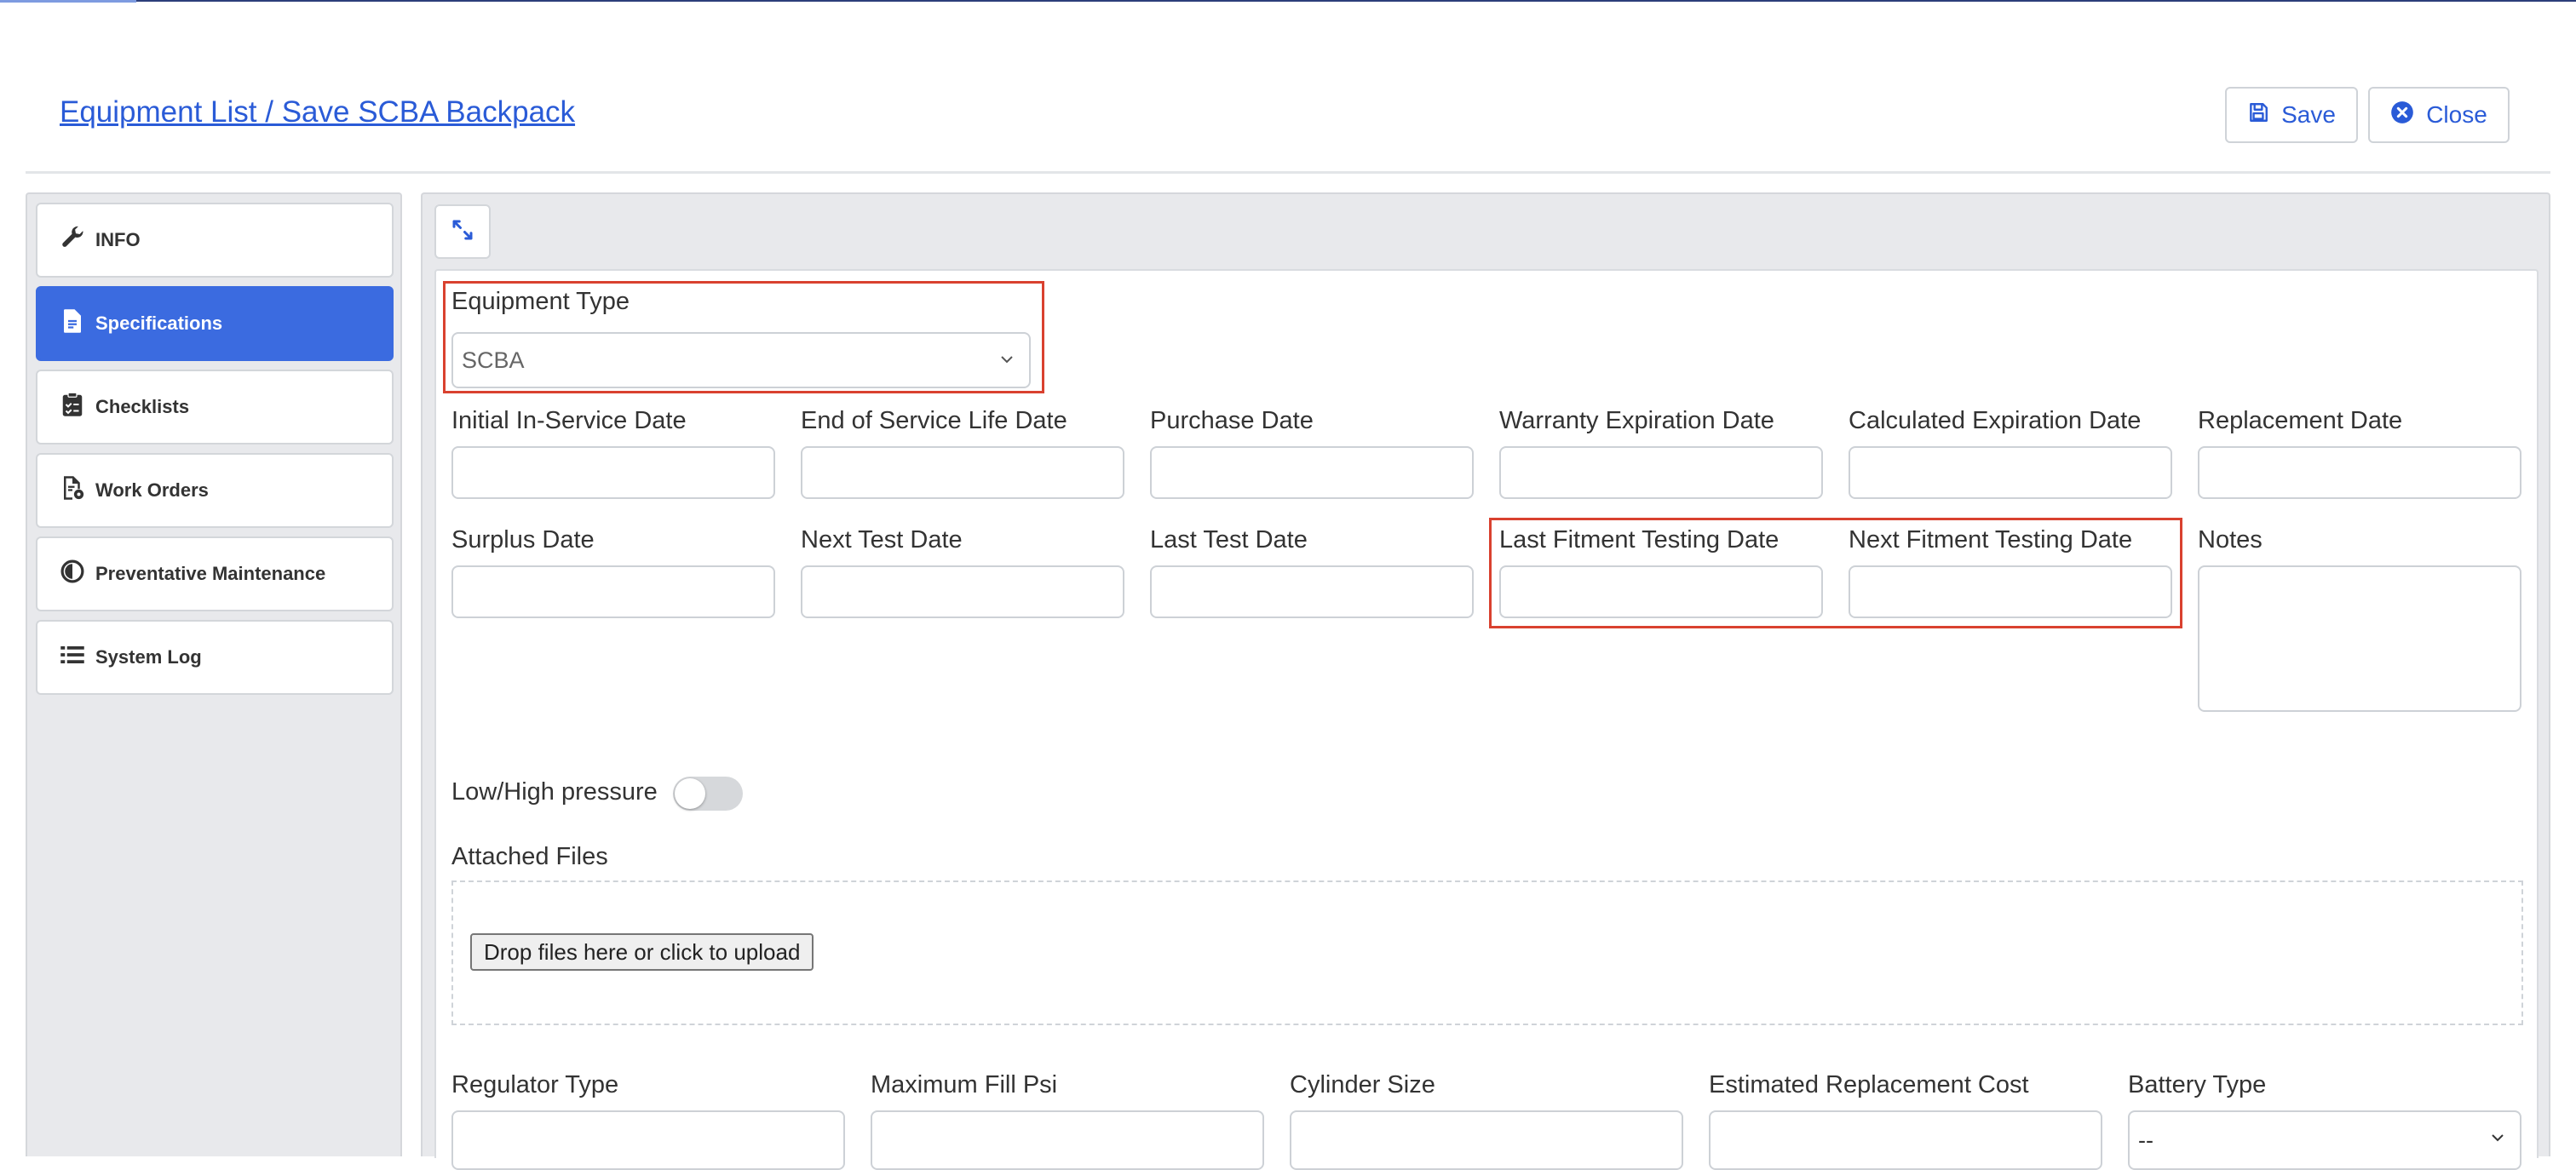 This screenshot has width=2576, height=1170. I want to click on save-button-label: Save, so click(2309, 115).